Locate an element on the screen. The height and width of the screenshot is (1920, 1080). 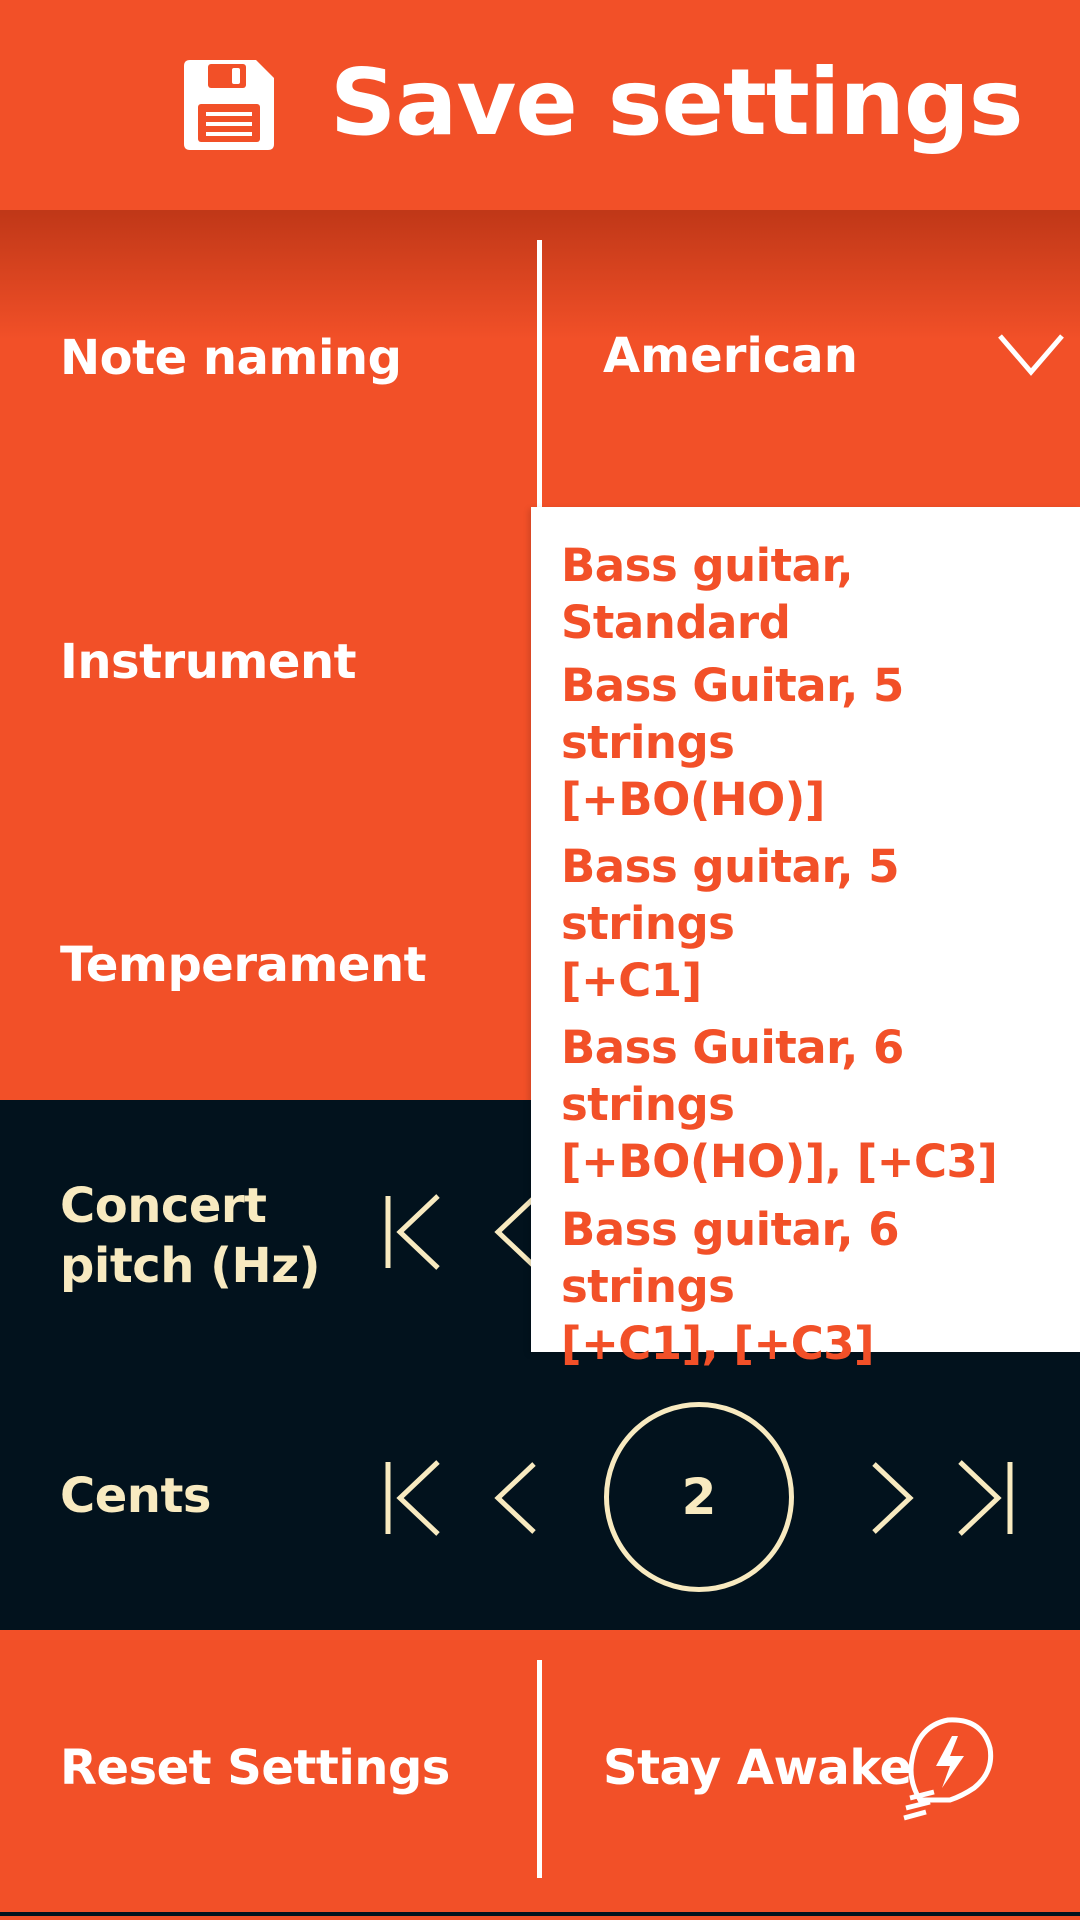
concert-pitch-first-icon is located at coordinates (415, 1232).